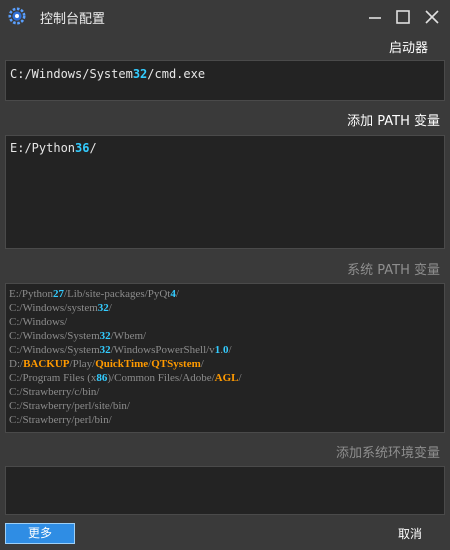 This screenshot has height=550, width=450. What do you see at coordinates (403, 17) in the screenshot?
I see `maximize-icon` at bounding box center [403, 17].